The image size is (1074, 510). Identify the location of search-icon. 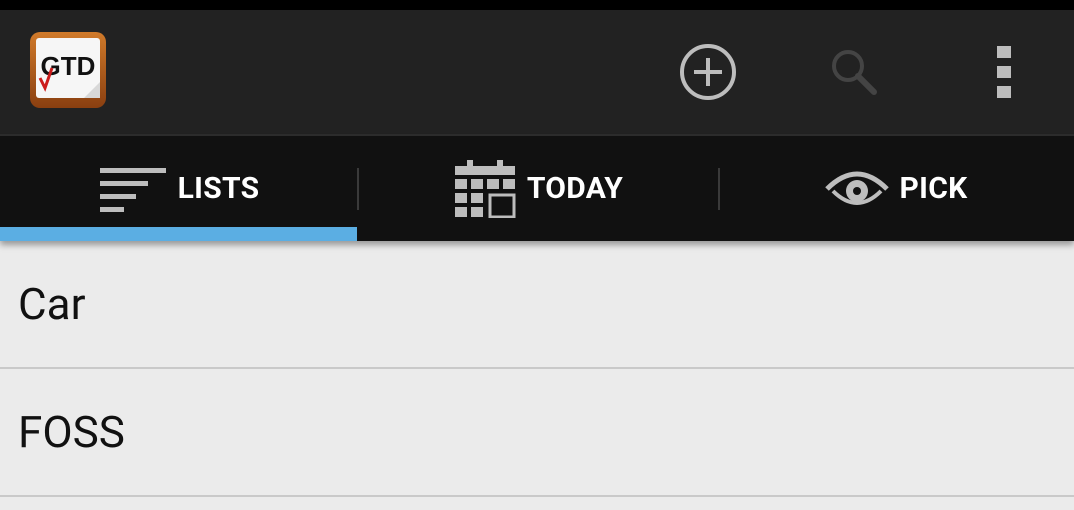
(854, 72).